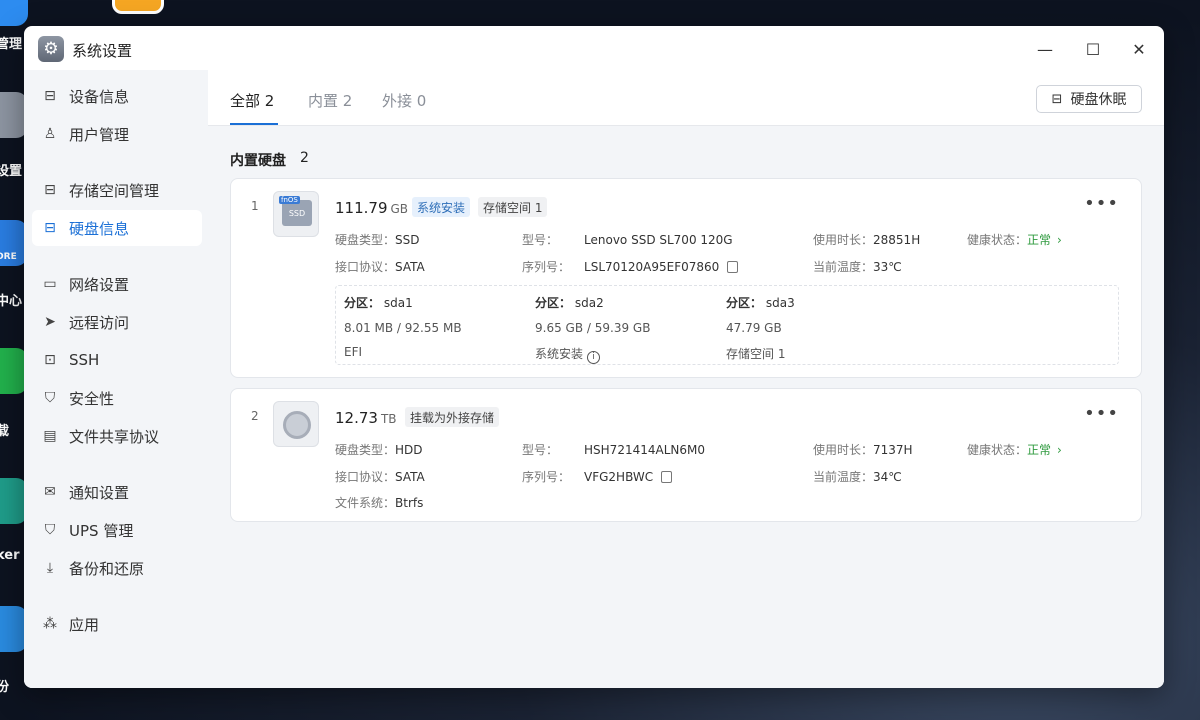 Image resolution: width=1200 pixels, height=720 pixels. What do you see at coordinates (592, 329) in the screenshot?
I see `partition-item: 分区： sda2 9.65 GB / 59.39 GB 系统安装 i` at bounding box center [592, 329].